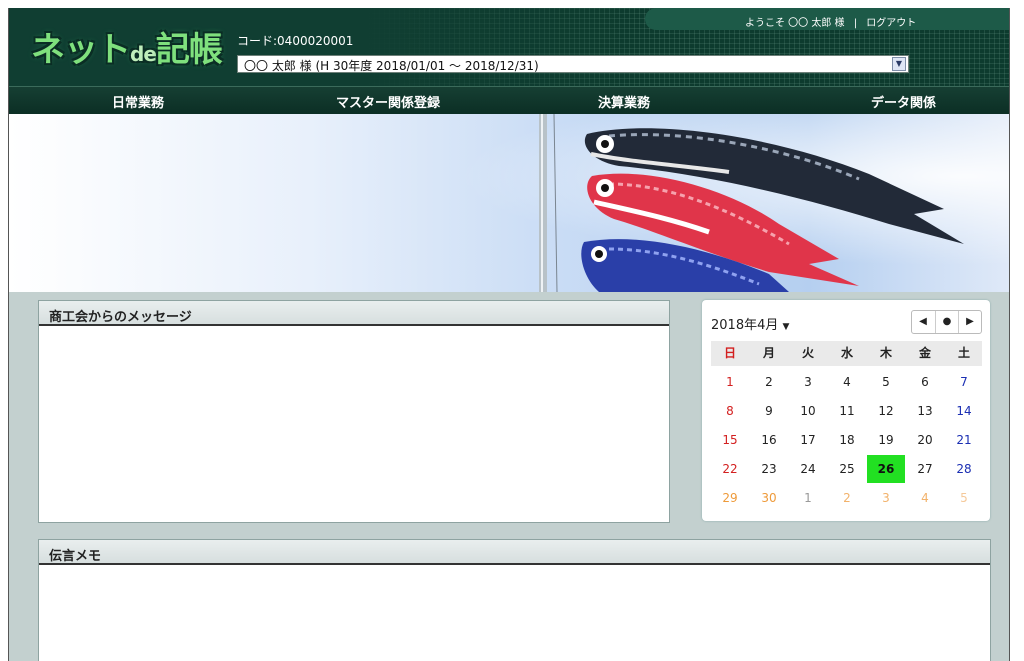 Image resolution: width=1024 pixels, height=661 pixels. I want to click on logout-link: ログアウト, so click(891, 23).